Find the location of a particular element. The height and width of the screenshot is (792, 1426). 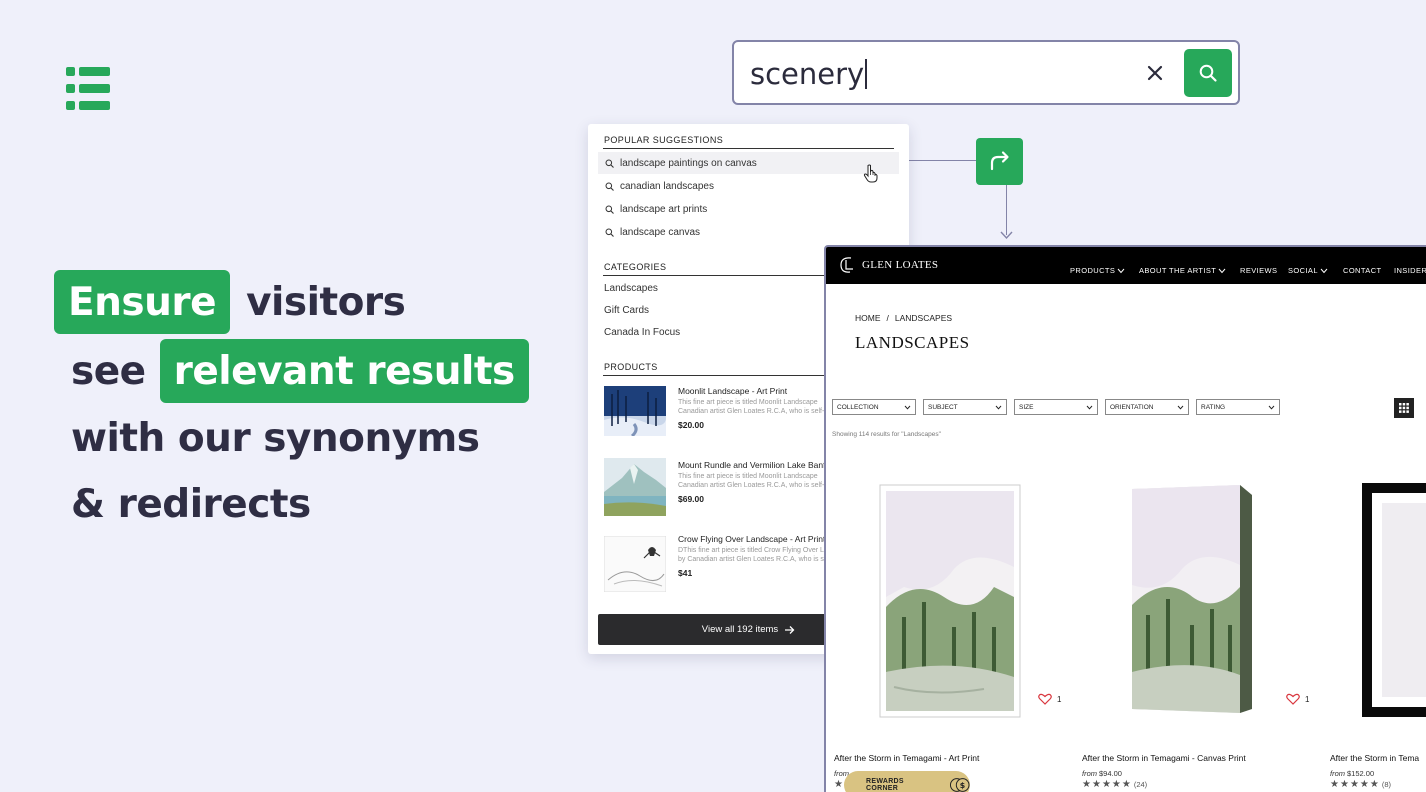

connector-line is located at coordinates (938, 160).